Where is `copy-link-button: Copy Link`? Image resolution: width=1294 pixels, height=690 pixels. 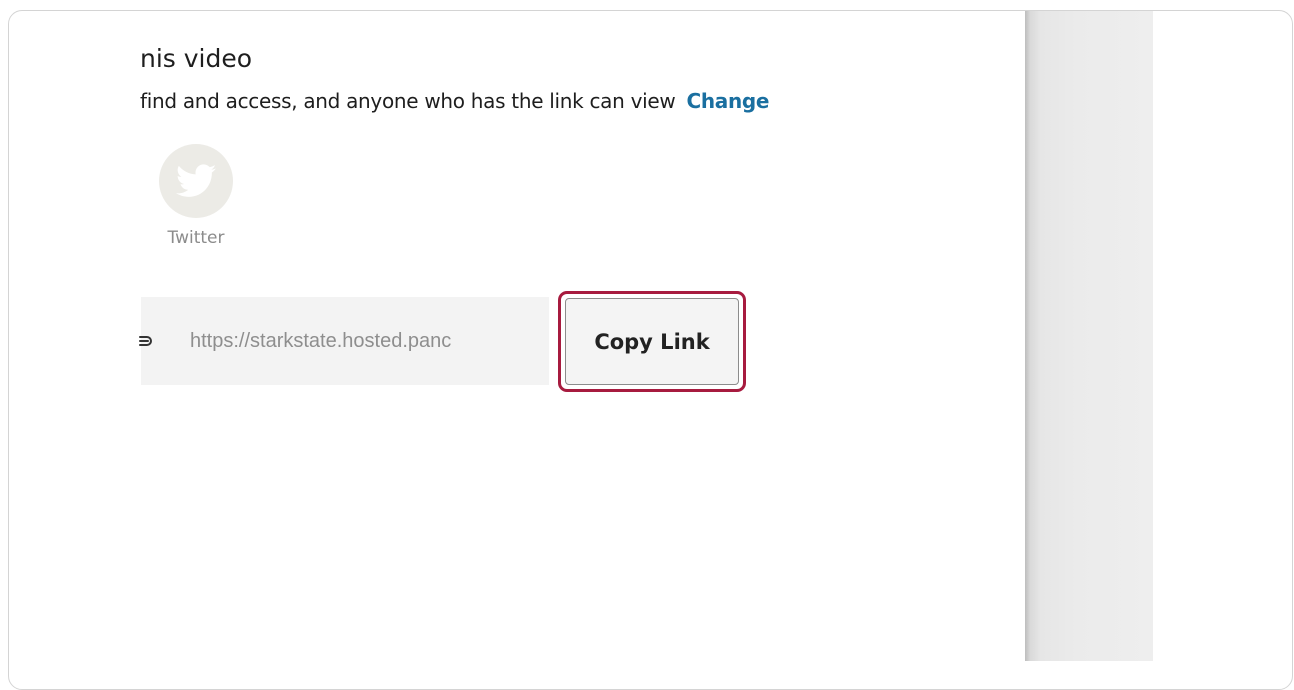
copy-link-button: Copy Link is located at coordinates (652, 341).